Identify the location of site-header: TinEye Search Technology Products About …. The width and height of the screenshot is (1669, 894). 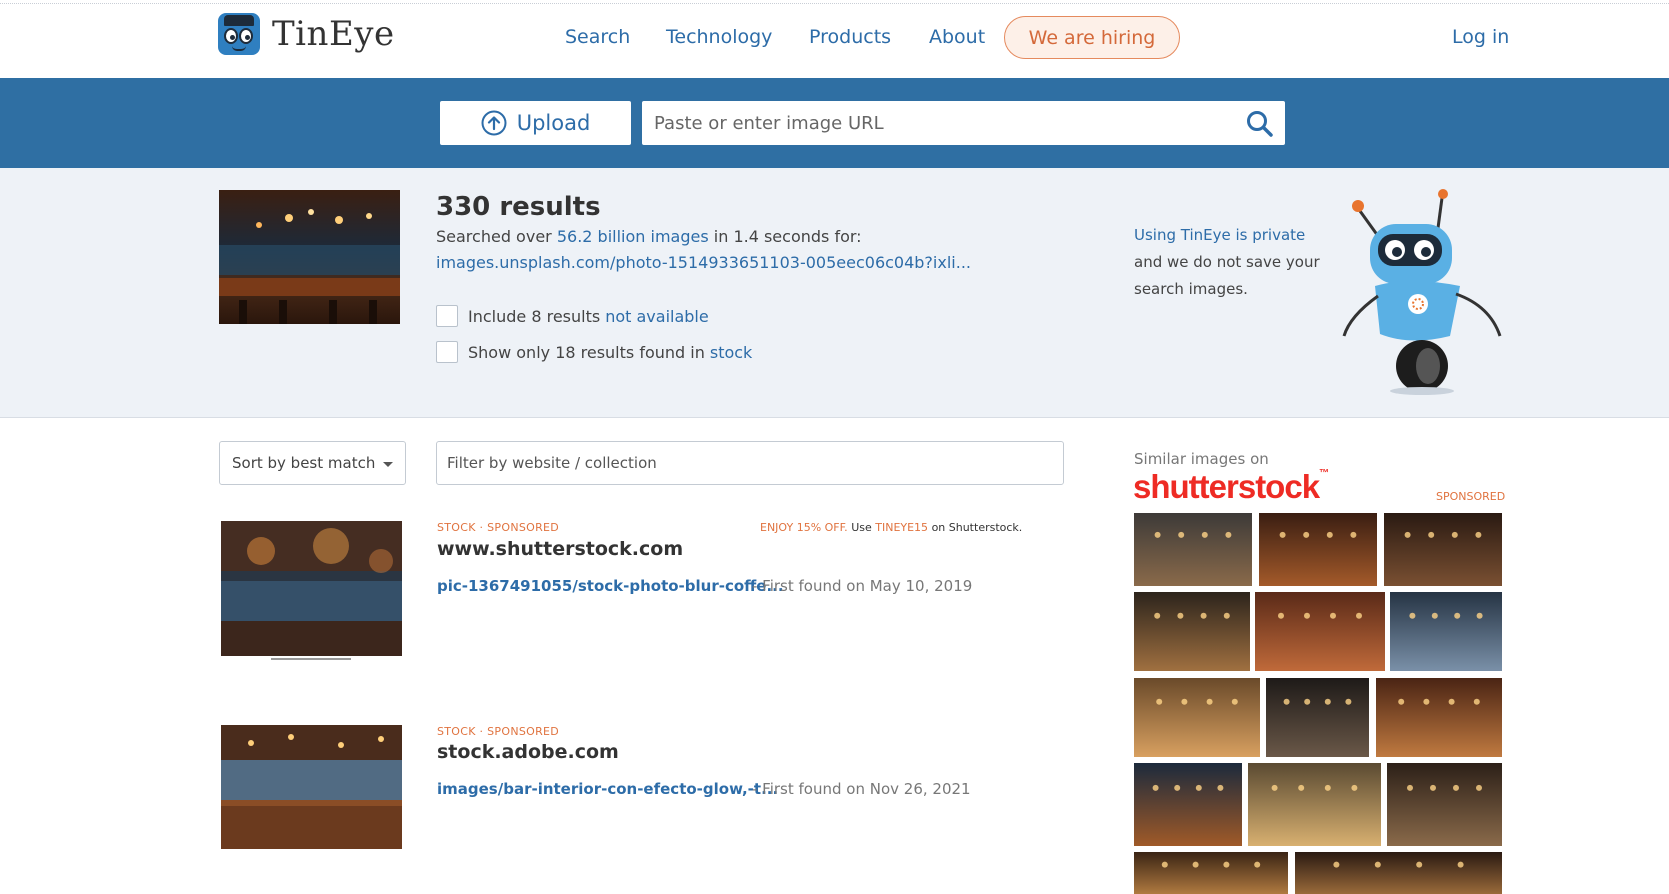
(834, 39).